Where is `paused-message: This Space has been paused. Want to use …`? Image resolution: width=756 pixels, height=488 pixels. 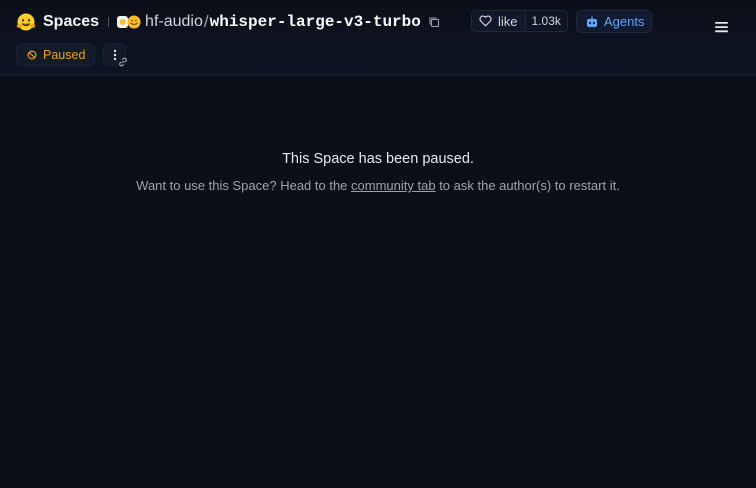 paused-message: This Space has been paused. Want to use … is located at coordinates (378, 172).